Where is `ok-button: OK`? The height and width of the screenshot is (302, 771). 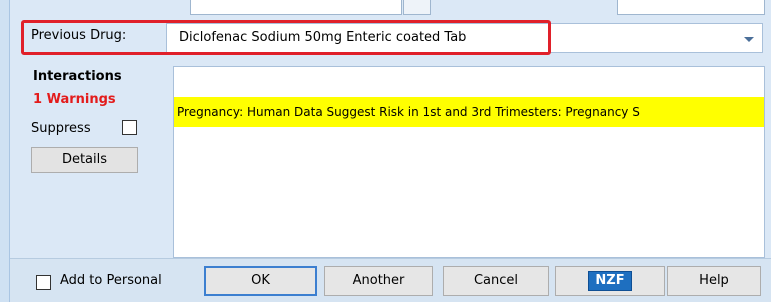
ok-button: OK is located at coordinates (260, 281).